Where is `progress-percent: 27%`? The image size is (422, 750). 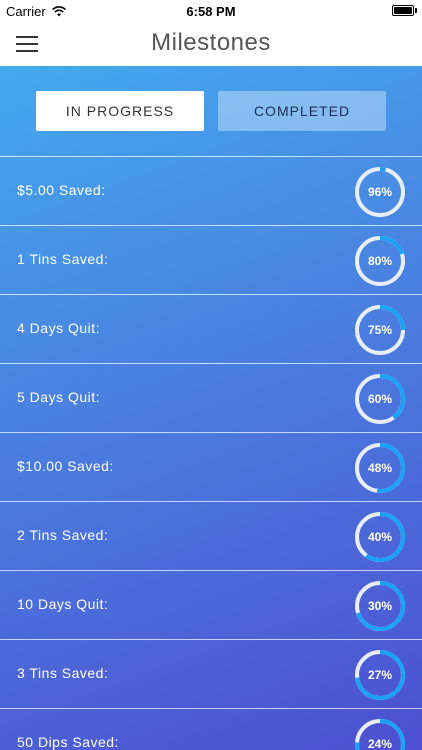 progress-percent: 27% is located at coordinates (380, 675).